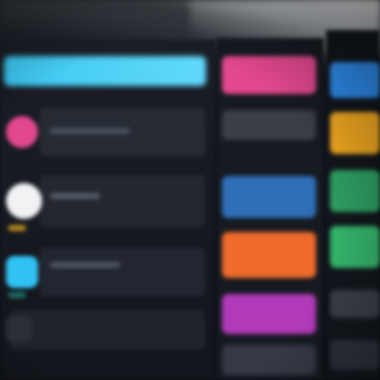 Image resolution: width=380 pixels, height=380 pixels. I want to click on cyan-app-icon, so click(22, 272).